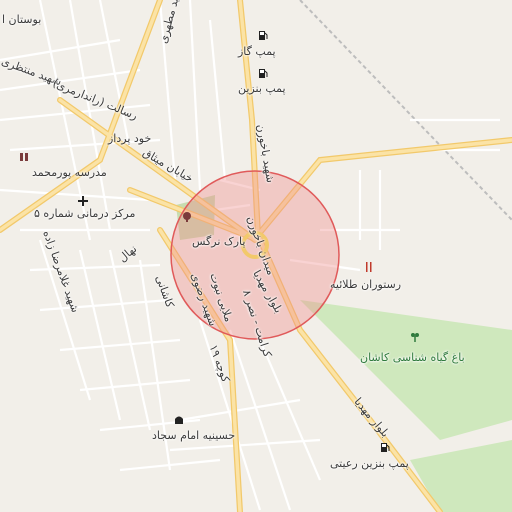 Image resolution: width=512 pixels, height=512 pixels. What do you see at coordinates (130, 138) in the screenshot?
I see `label-khod-pardaz: خود پرداز` at bounding box center [130, 138].